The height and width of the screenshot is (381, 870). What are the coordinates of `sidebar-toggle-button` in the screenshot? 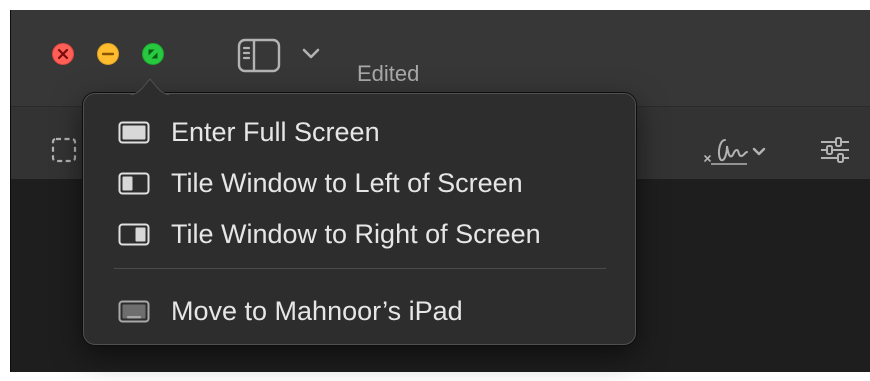 It's located at (282, 56).